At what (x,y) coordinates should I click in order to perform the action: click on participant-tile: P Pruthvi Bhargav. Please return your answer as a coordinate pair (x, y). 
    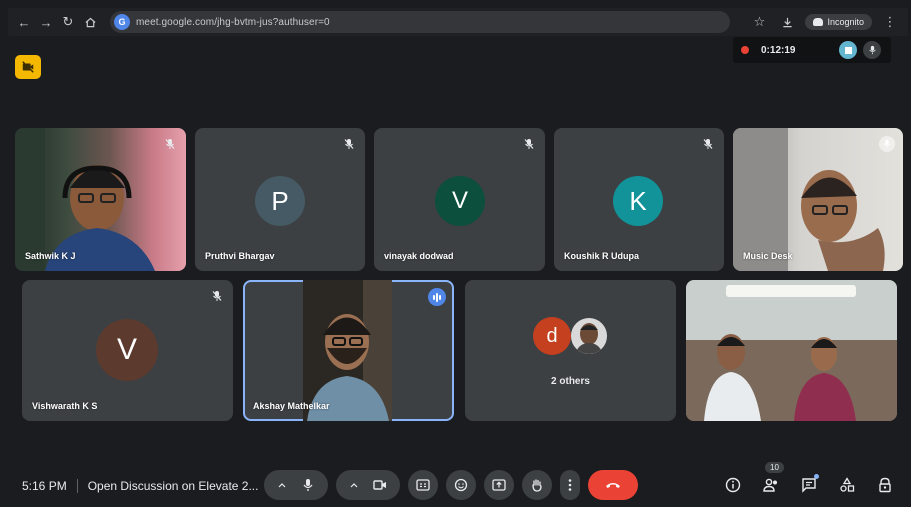
    Looking at the image, I should click on (280, 199).